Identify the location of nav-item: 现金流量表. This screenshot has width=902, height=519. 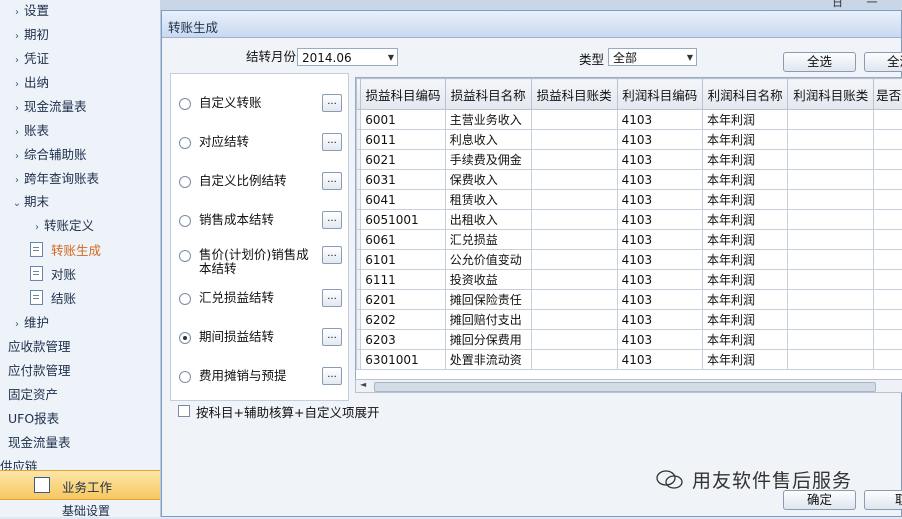
(39, 443).